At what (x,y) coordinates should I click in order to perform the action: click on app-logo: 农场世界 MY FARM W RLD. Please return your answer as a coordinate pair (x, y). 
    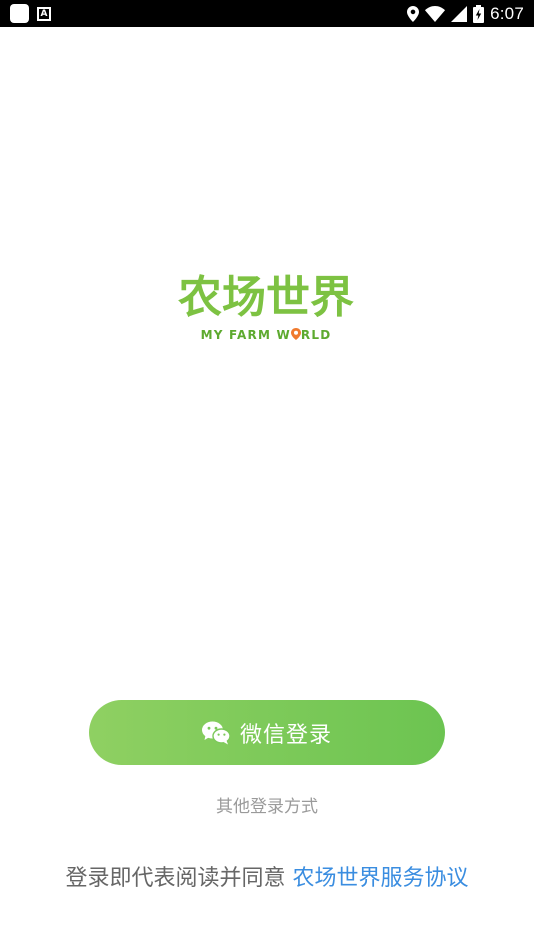
    Looking at the image, I should click on (266, 308).